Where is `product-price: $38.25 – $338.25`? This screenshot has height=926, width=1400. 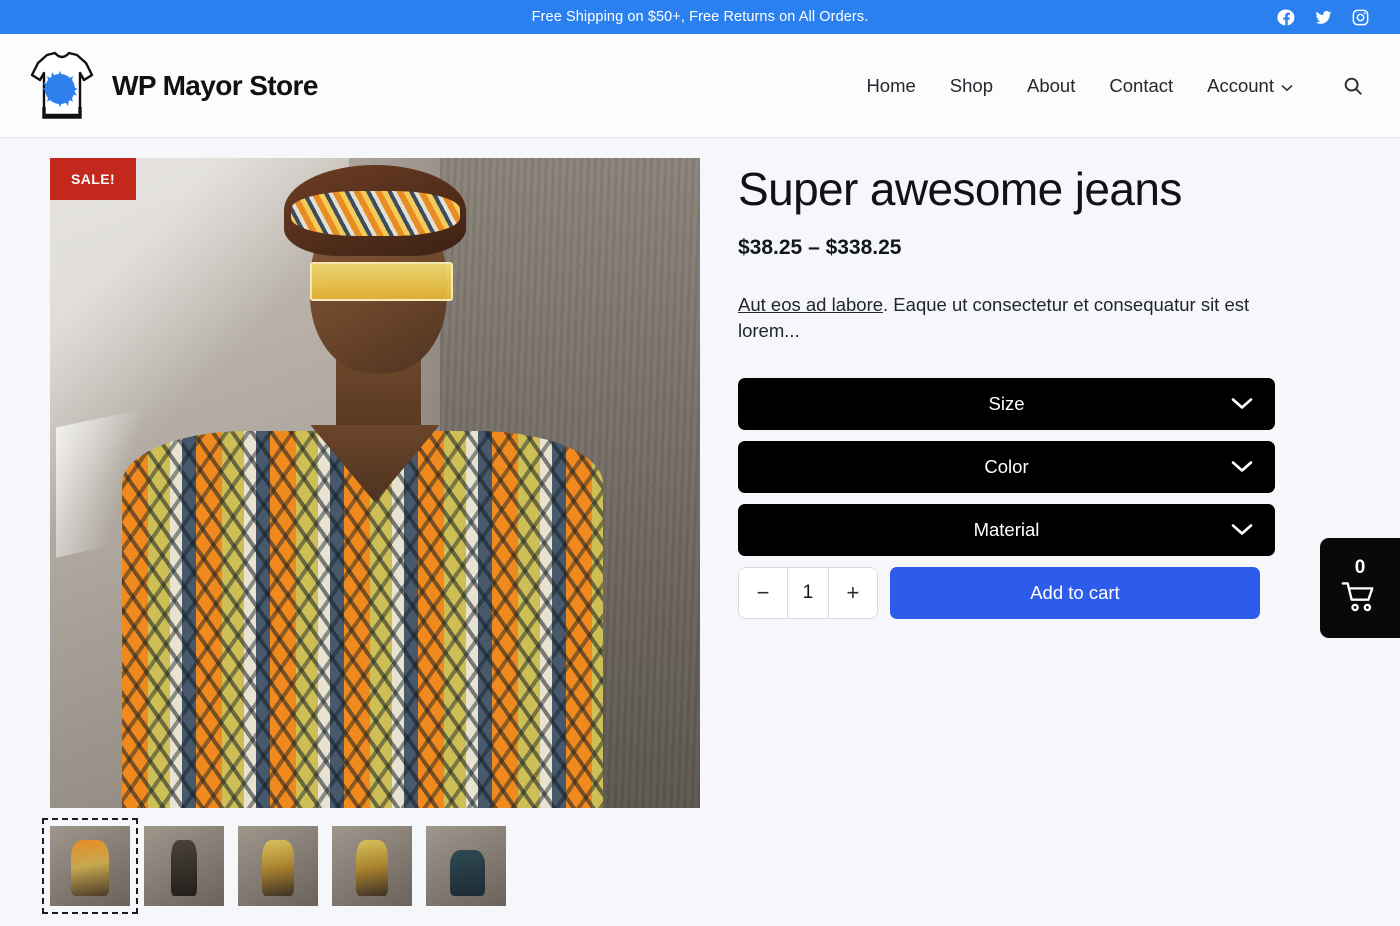 product-price: $38.25 – $338.25 is located at coordinates (820, 247).